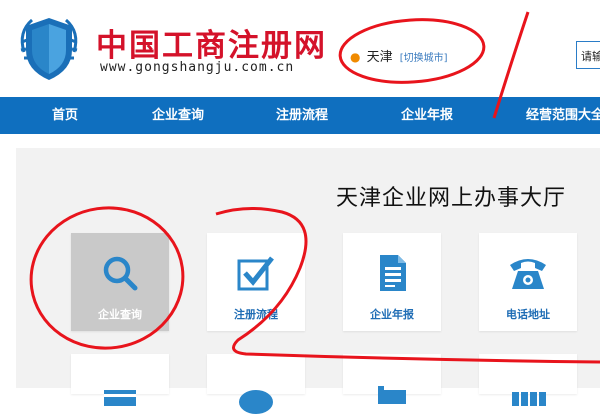  What do you see at coordinates (255, 273) in the screenshot?
I see `checkbox-icon` at bounding box center [255, 273].